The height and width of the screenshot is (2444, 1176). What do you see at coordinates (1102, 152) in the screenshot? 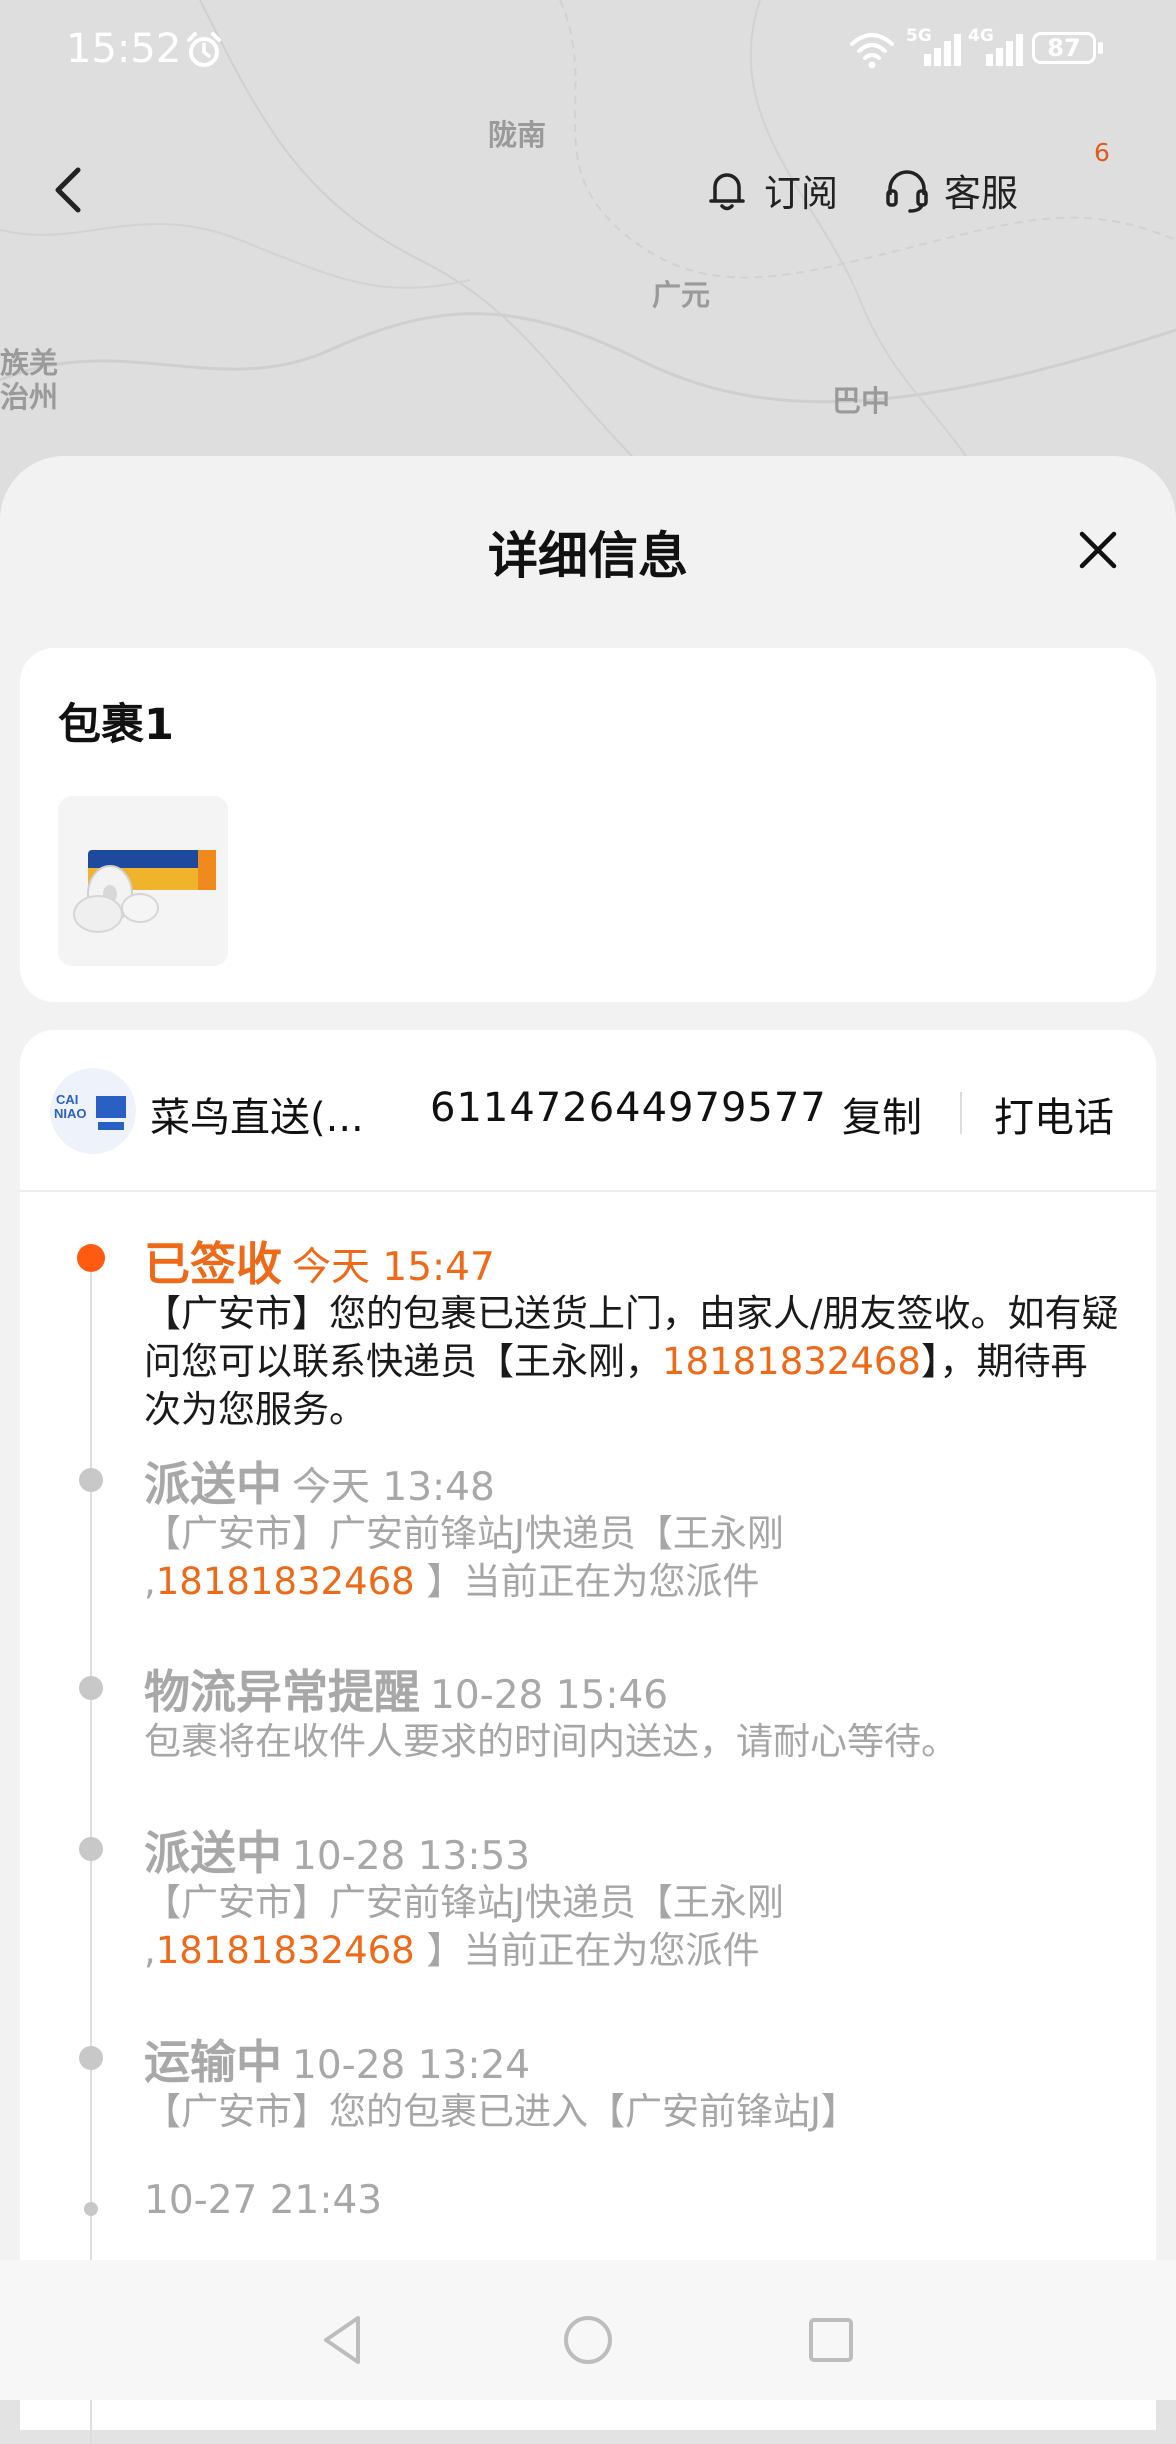
I see `notification-badge: 6` at bounding box center [1102, 152].